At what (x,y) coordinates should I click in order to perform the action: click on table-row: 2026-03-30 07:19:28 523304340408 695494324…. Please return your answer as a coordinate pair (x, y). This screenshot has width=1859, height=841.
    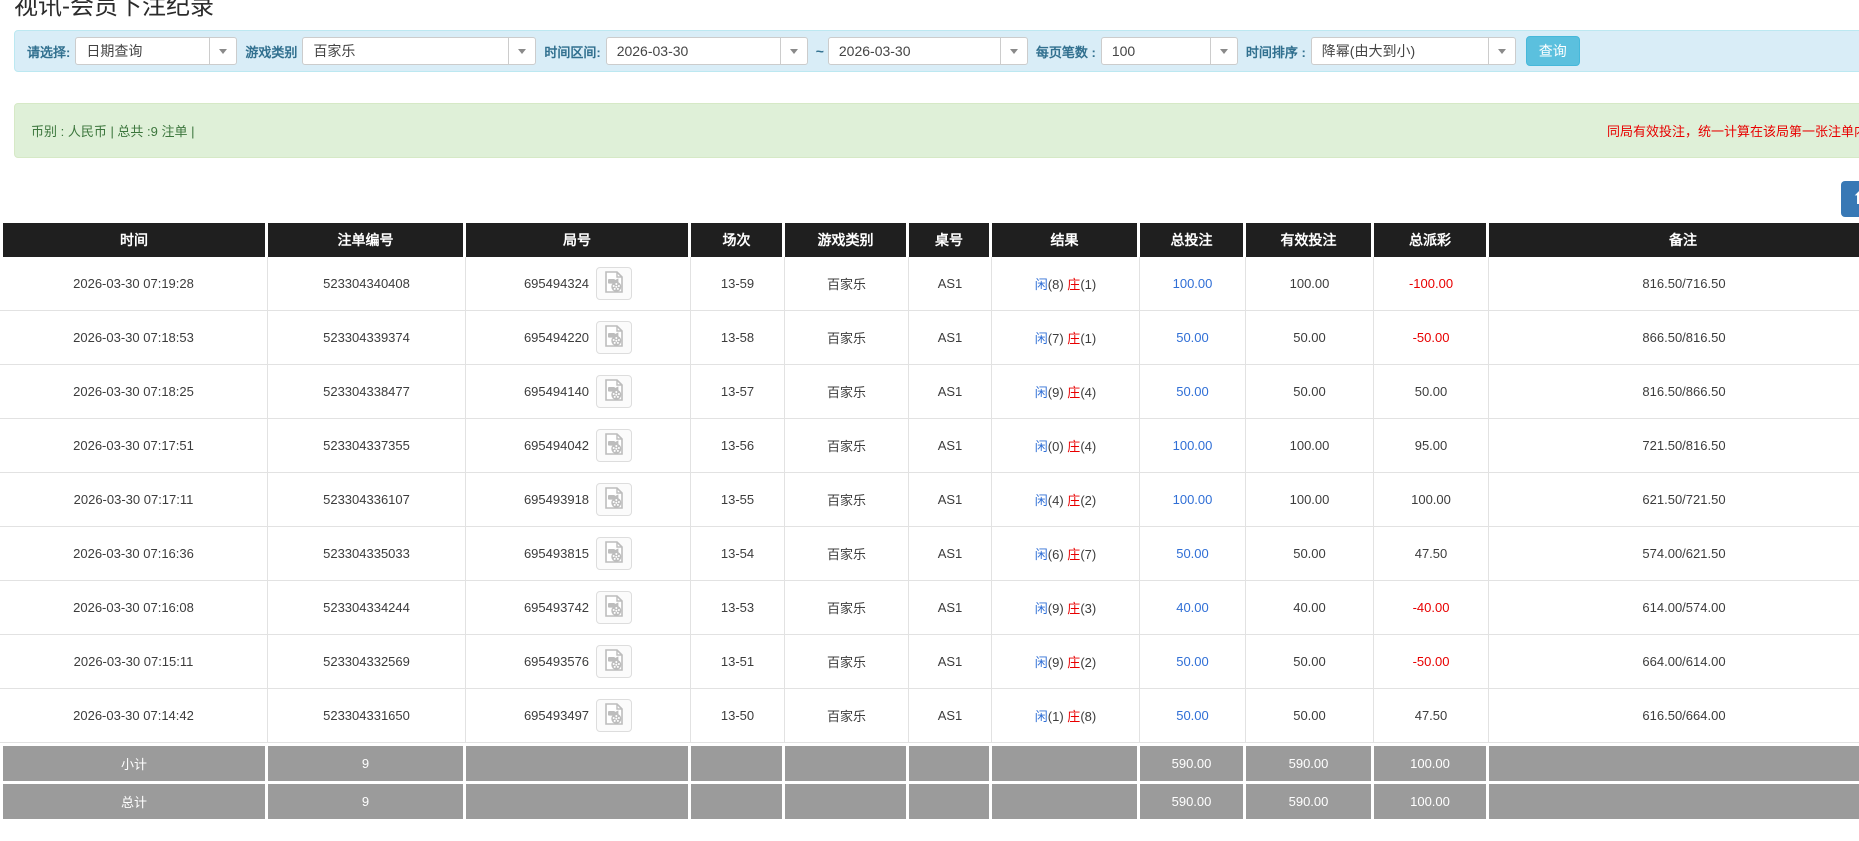
    Looking at the image, I should click on (929, 284).